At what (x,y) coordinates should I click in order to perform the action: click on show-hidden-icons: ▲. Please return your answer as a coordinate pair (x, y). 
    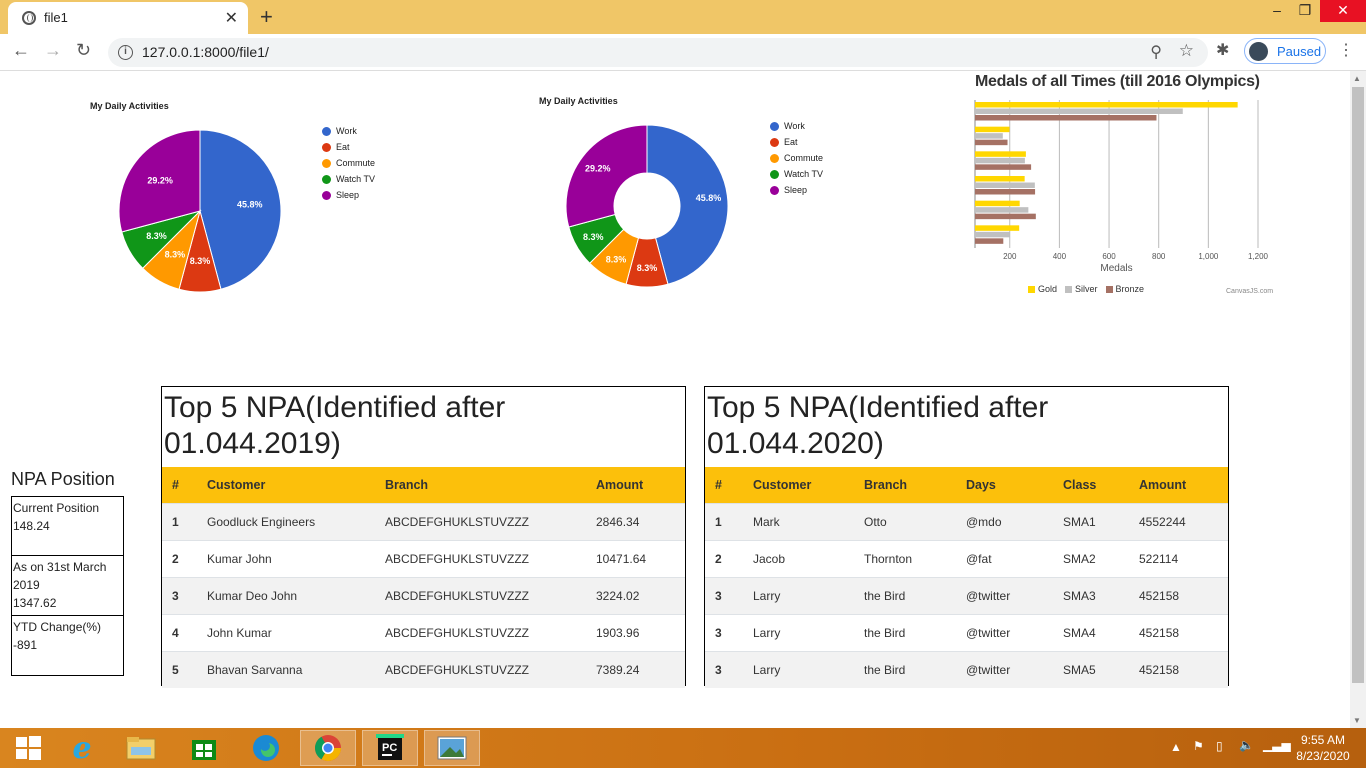
    Looking at the image, I should click on (1176, 747).